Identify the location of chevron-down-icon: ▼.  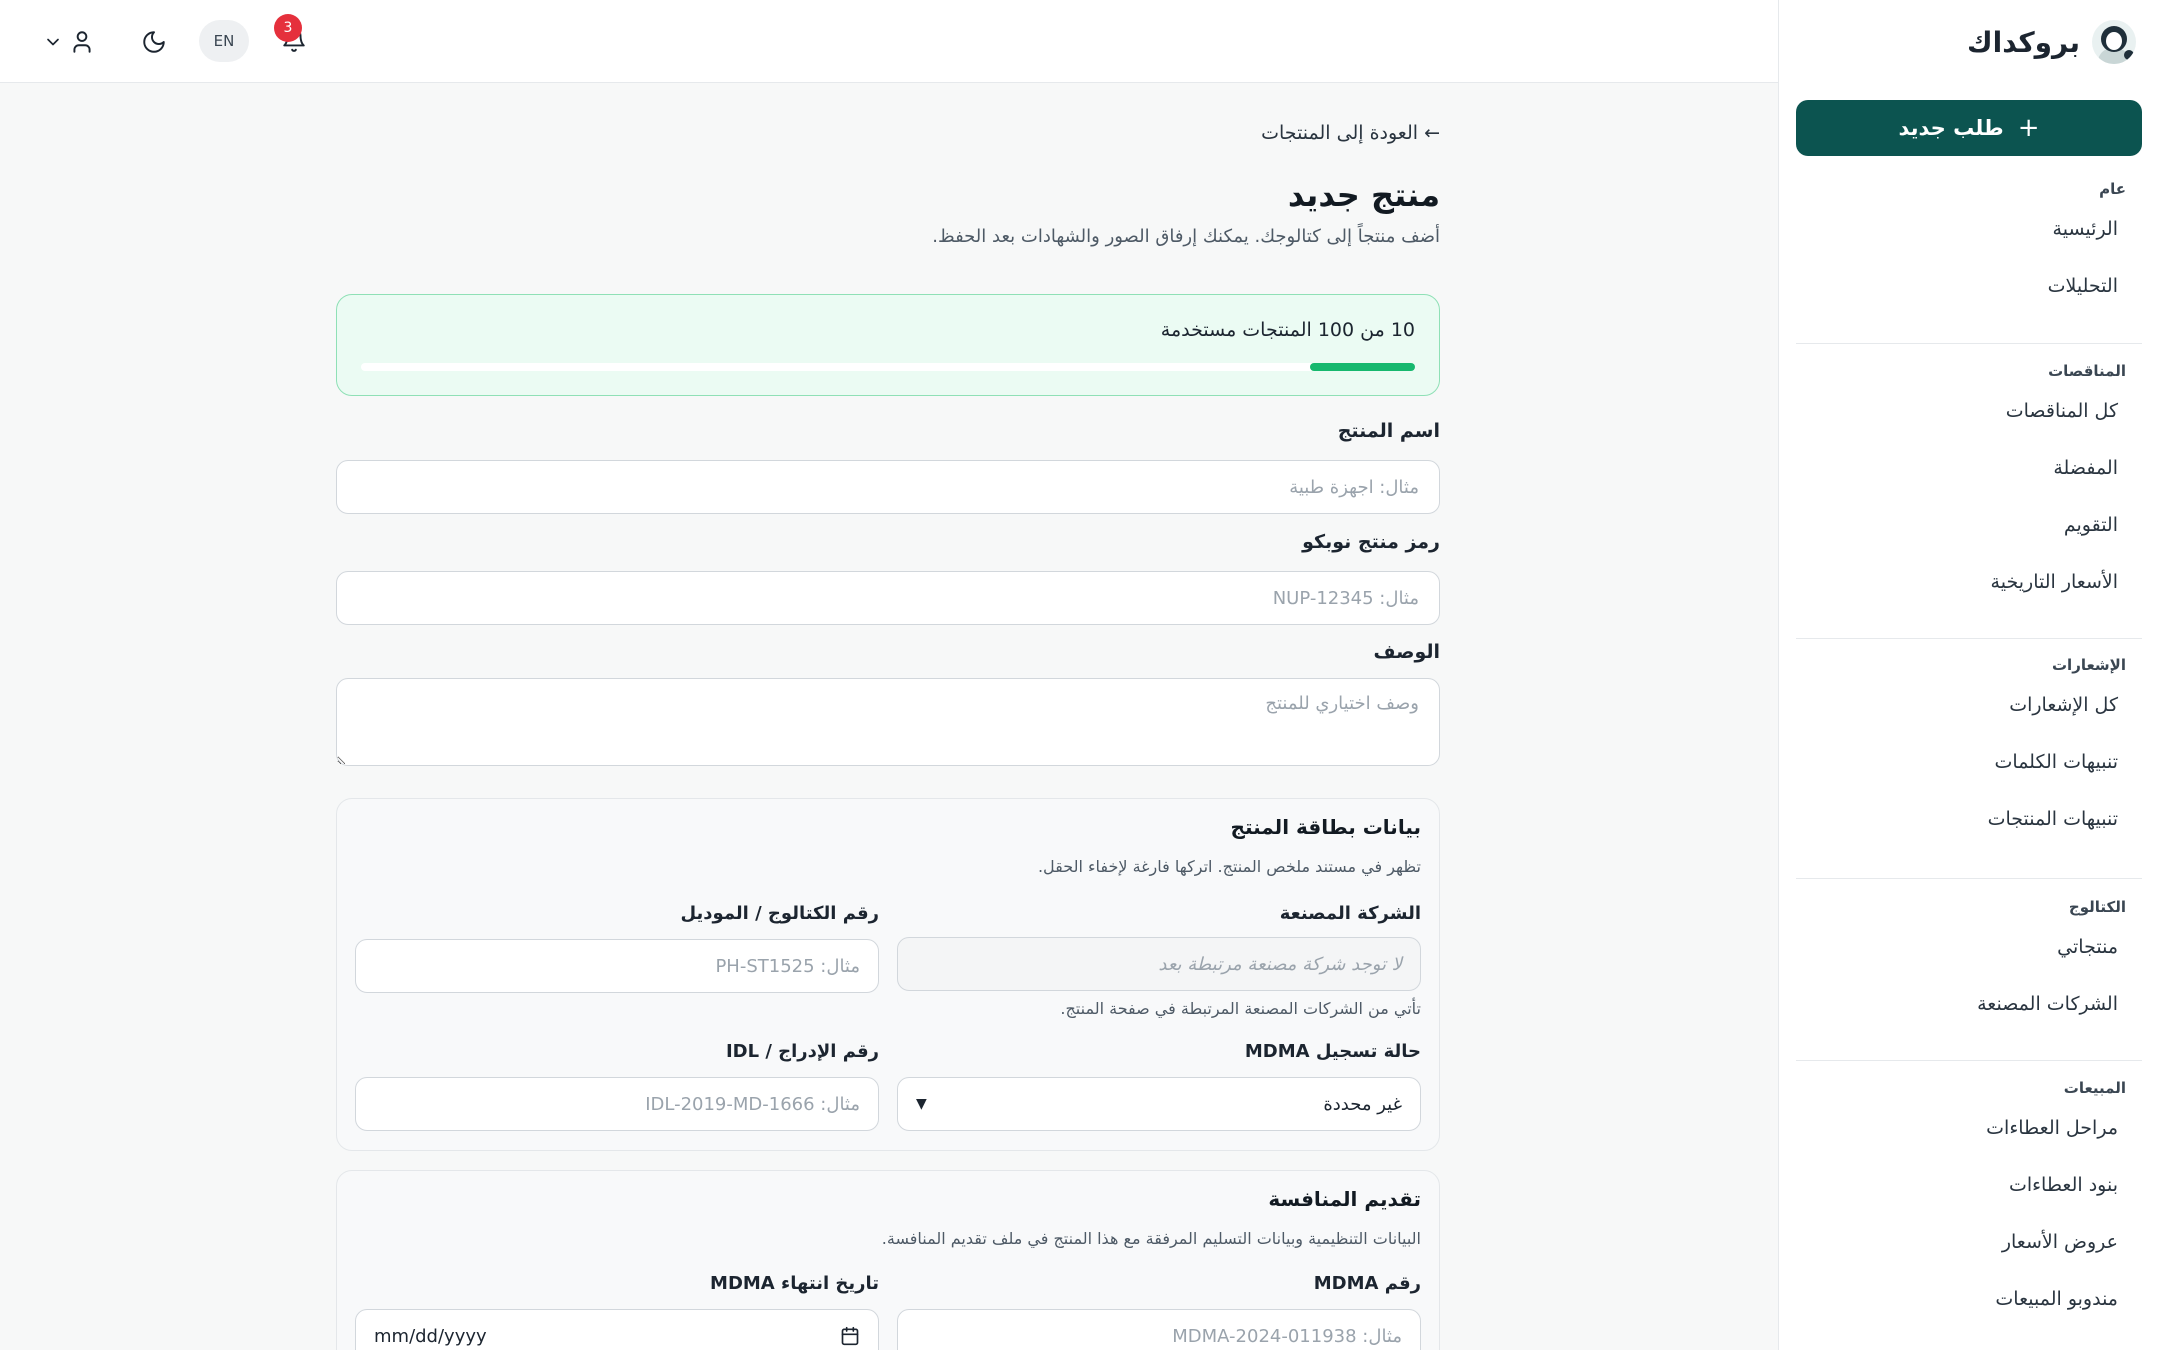
(921, 1104).